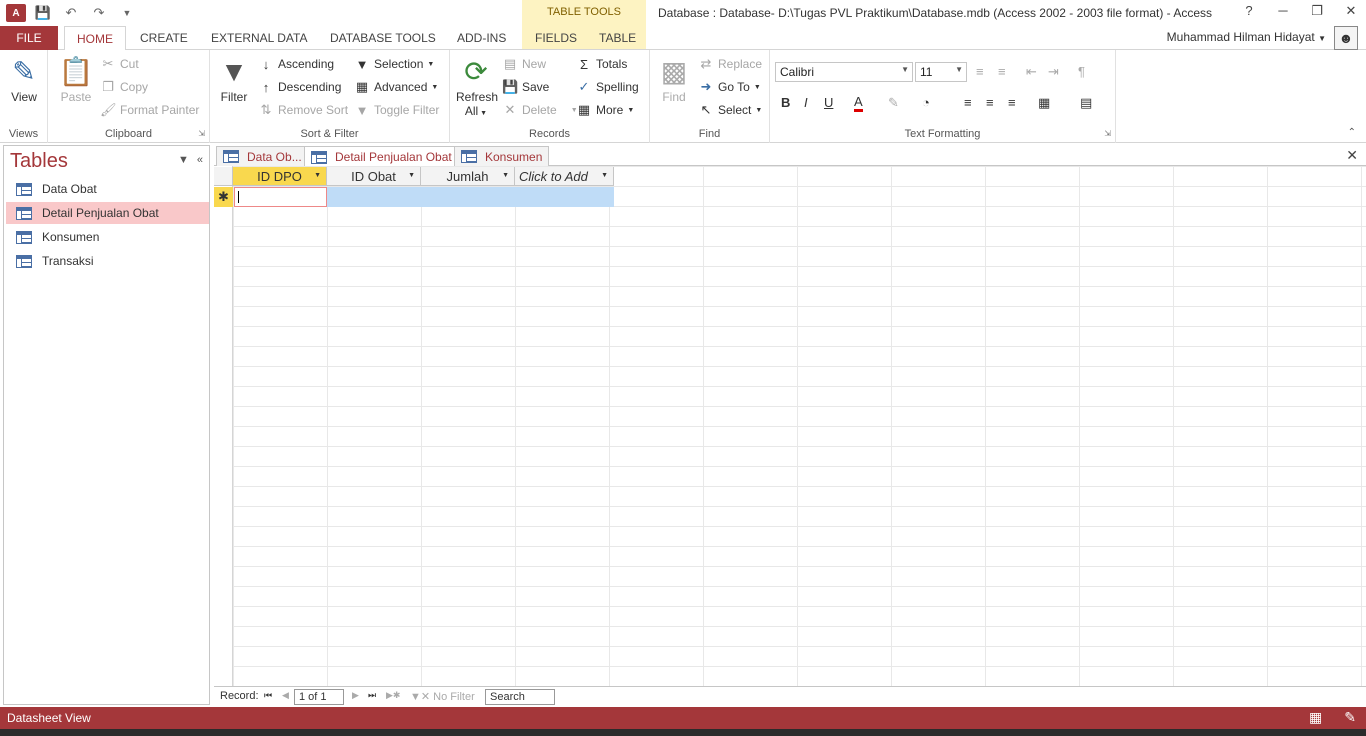  Describe the element at coordinates (16, 13) in the screenshot. I see `access-logo-icon: A` at that location.